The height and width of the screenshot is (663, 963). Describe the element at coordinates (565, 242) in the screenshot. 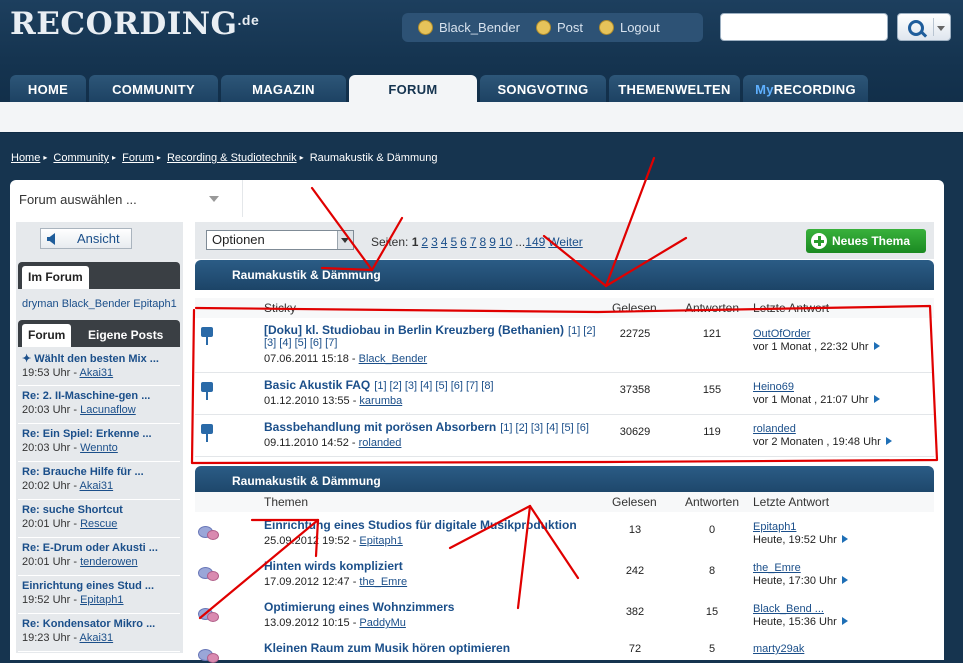

I see `next-page-link: Weiter` at that location.